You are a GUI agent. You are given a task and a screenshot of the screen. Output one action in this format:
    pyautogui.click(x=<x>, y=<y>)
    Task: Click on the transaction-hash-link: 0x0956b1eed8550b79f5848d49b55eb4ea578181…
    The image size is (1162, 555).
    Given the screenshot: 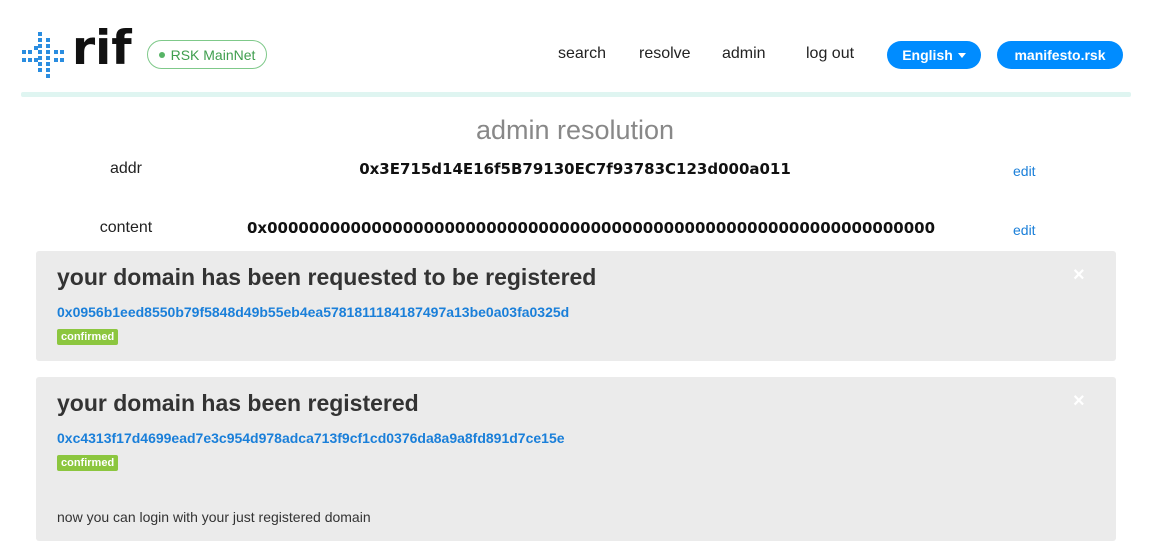 What is the action you would take?
    pyautogui.click(x=313, y=312)
    